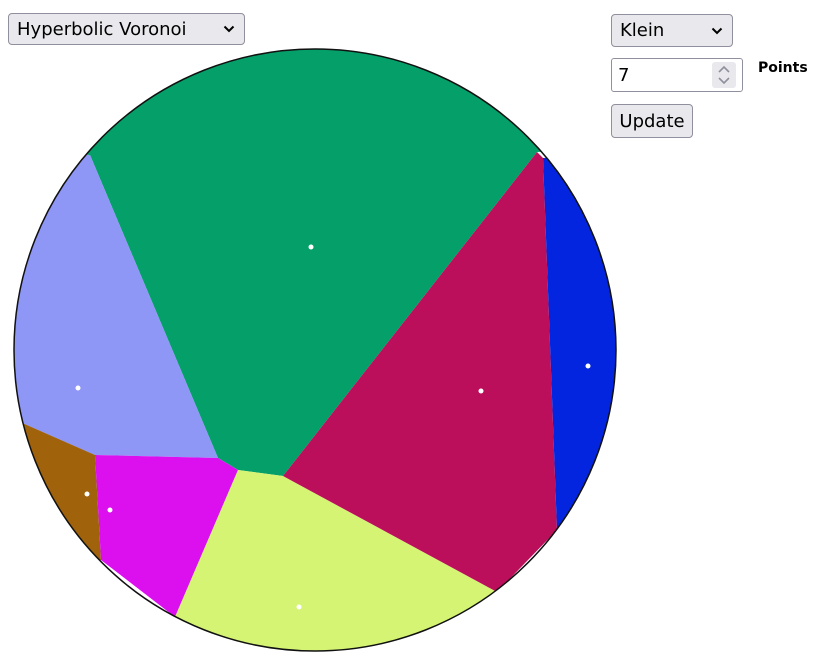 The height and width of the screenshot is (672, 824). Describe the element at coordinates (677, 75) in the screenshot. I see `points-number-input: 7` at that location.